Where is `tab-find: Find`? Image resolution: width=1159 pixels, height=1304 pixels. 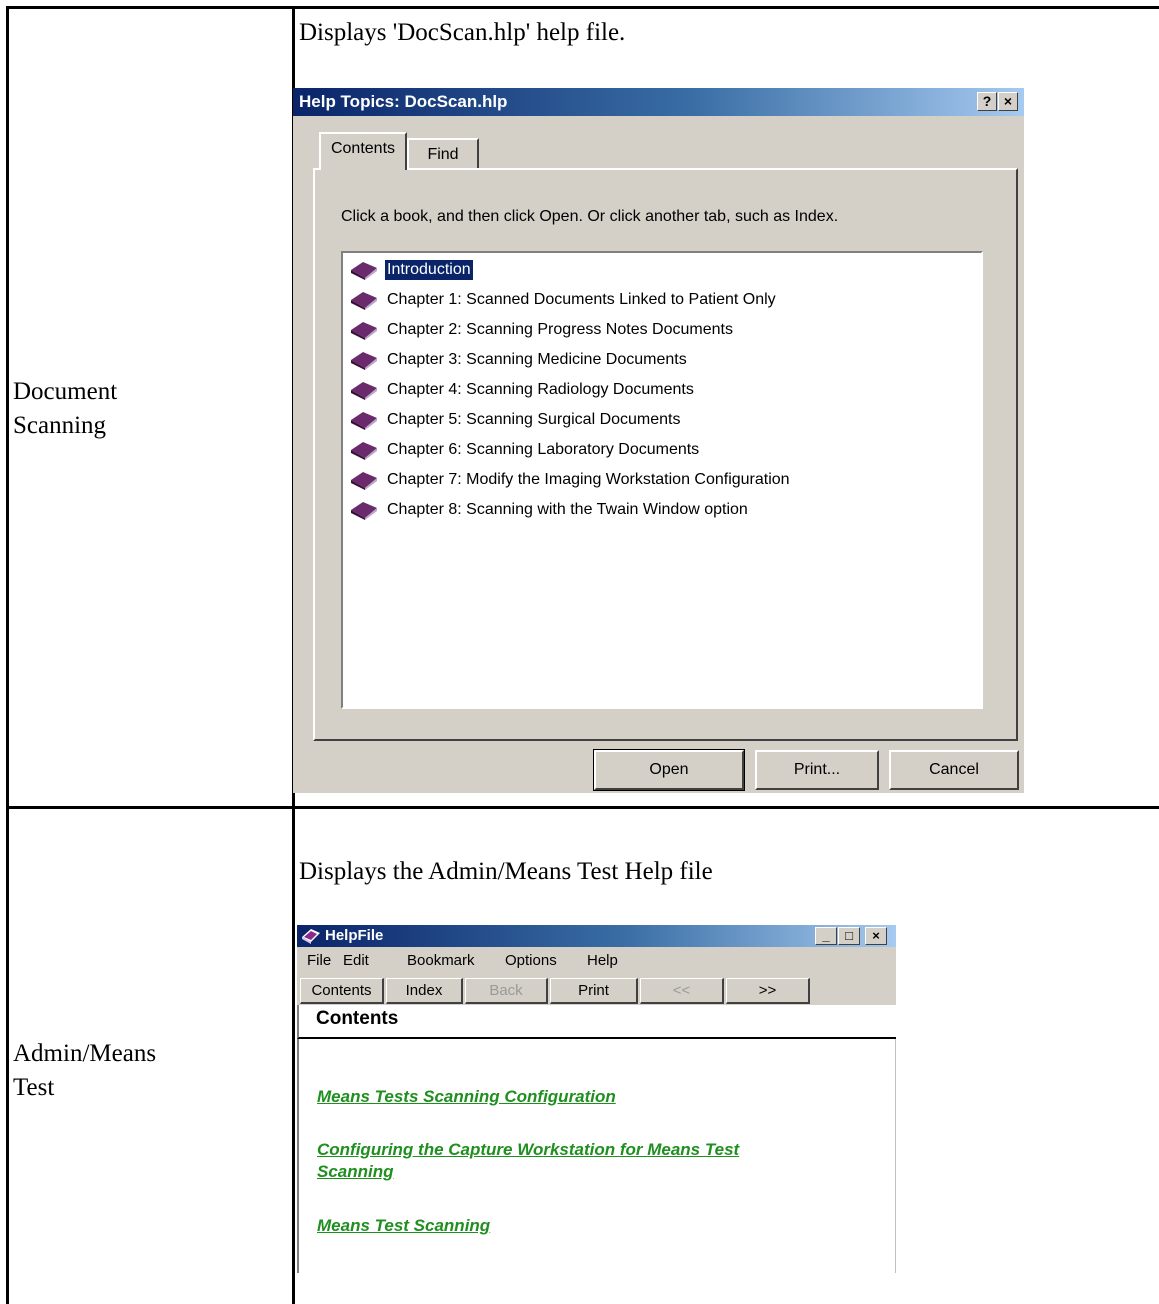 tab-find: Find is located at coordinates (443, 153).